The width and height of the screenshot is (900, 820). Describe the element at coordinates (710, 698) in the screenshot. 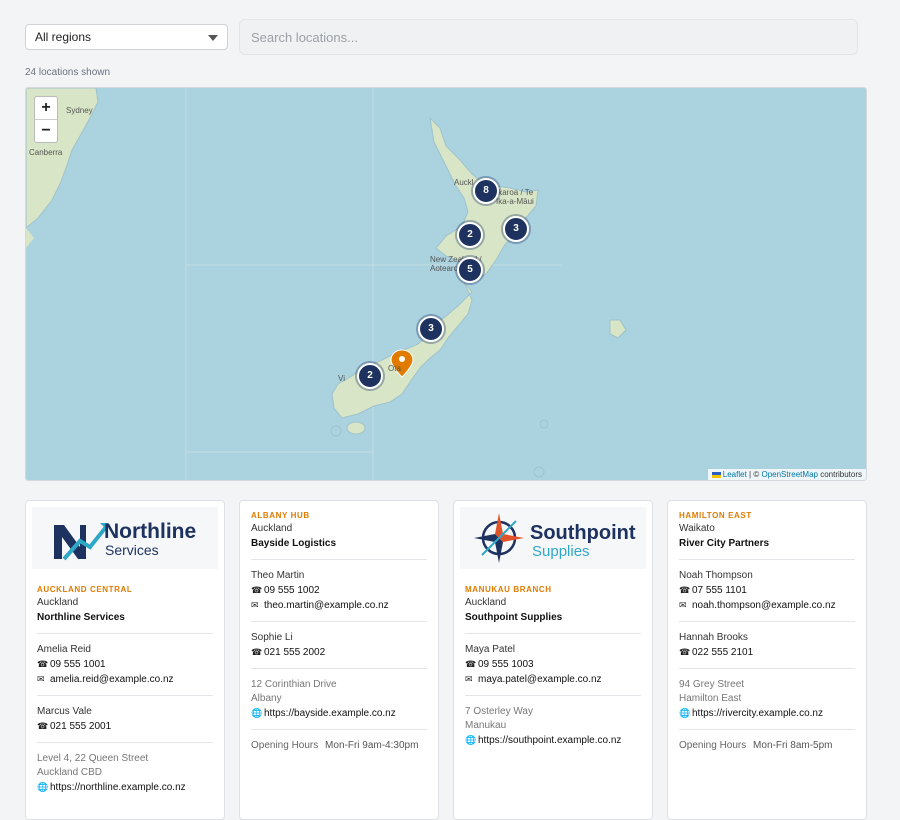

I see `address-line2: Hamilton East` at that location.